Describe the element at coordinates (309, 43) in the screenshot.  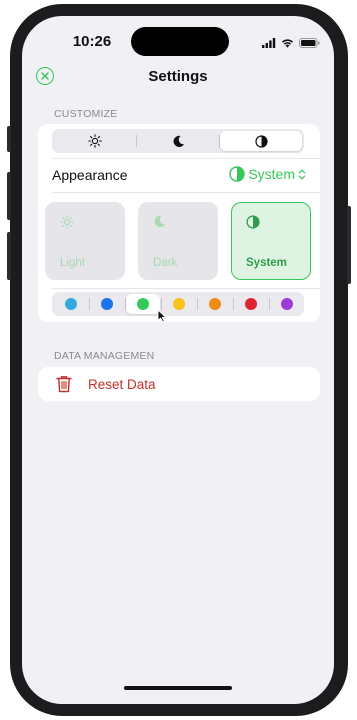
I see `battery-icon` at that location.